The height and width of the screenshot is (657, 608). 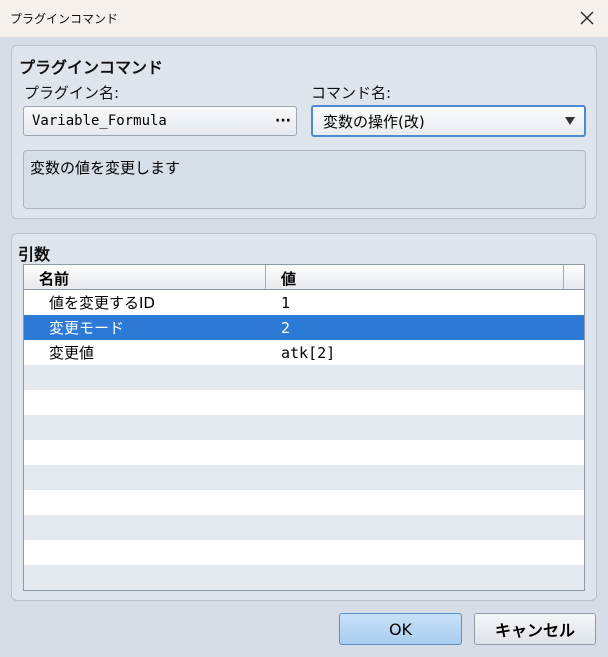 I want to click on title-bar: プラグインコマンド, so click(x=304, y=18).